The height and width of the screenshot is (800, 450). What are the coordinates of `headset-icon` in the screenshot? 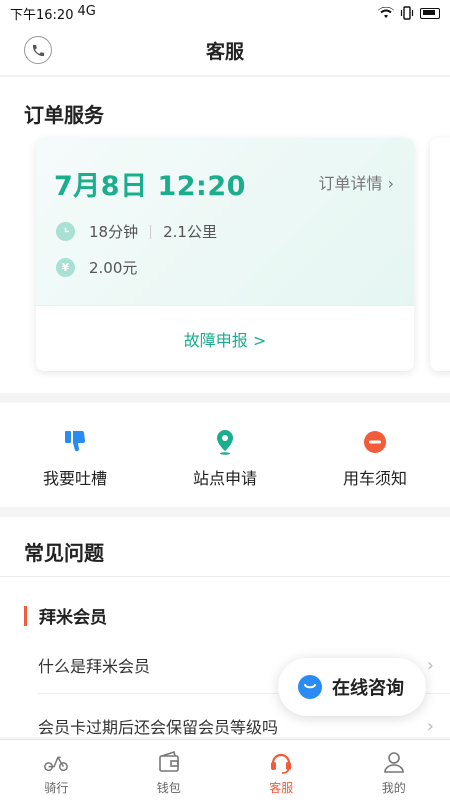 It's located at (281, 762).